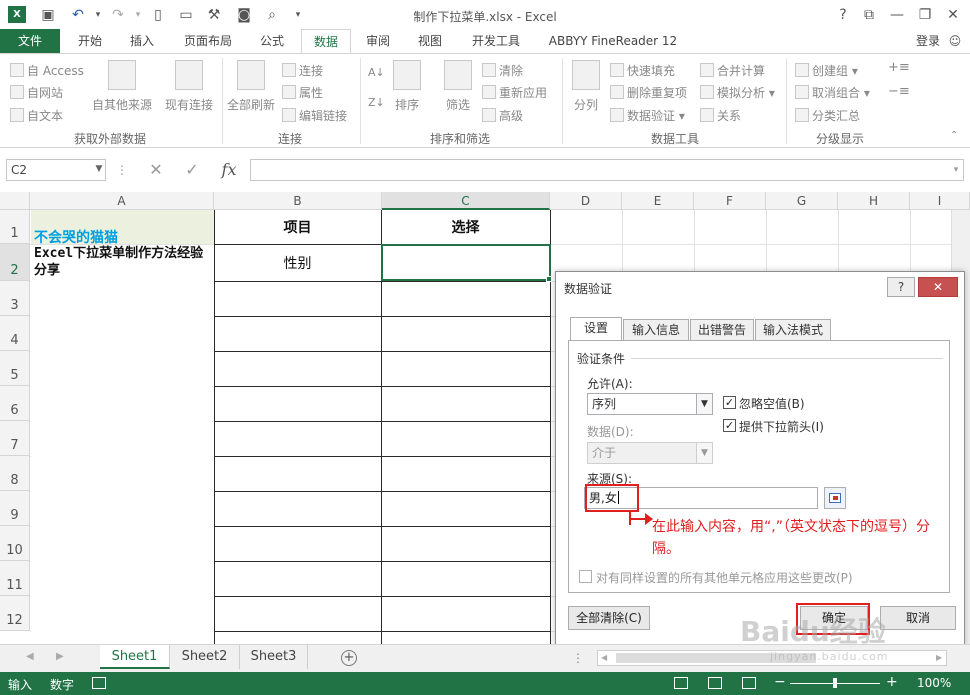 The width and height of the screenshot is (970, 695). What do you see at coordinates (430, 41) in the screenshot?
I see `tab-view: 视图` at bounding box center [430, 41].